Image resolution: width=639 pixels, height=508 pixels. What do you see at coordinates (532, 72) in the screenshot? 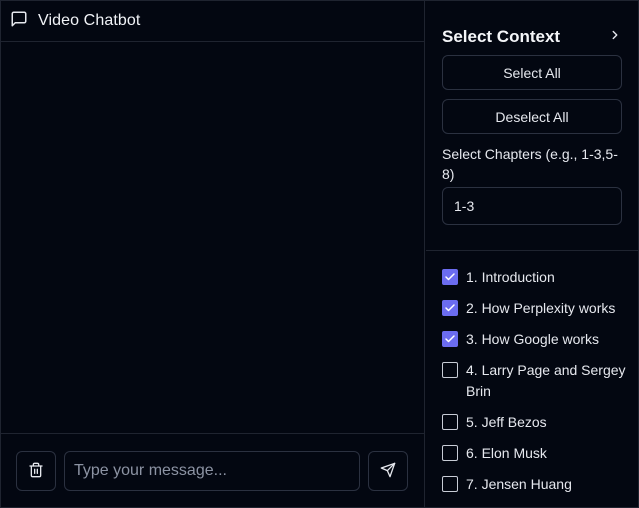
I see `select-all-button: Select All` at bounding box center [532, 72].